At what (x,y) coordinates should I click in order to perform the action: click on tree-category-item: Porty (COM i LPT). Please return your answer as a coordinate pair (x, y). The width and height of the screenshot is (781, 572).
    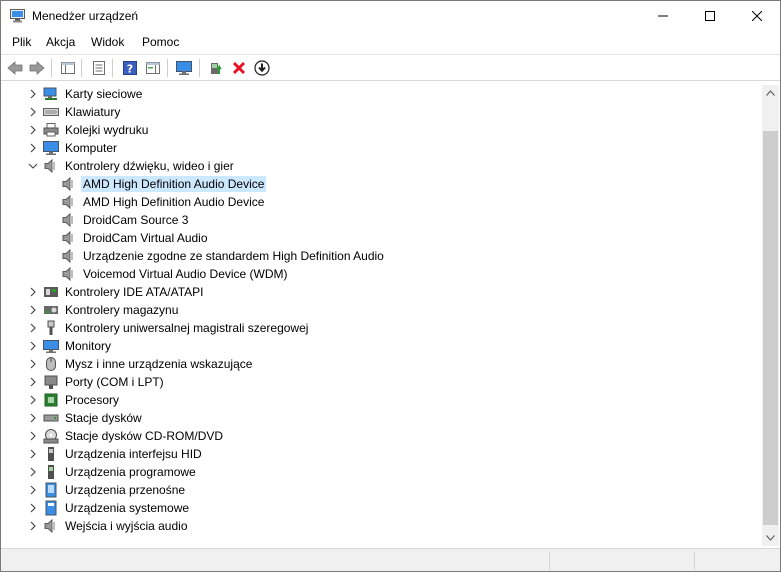
    Looking at the image, I should click on (114, 382).